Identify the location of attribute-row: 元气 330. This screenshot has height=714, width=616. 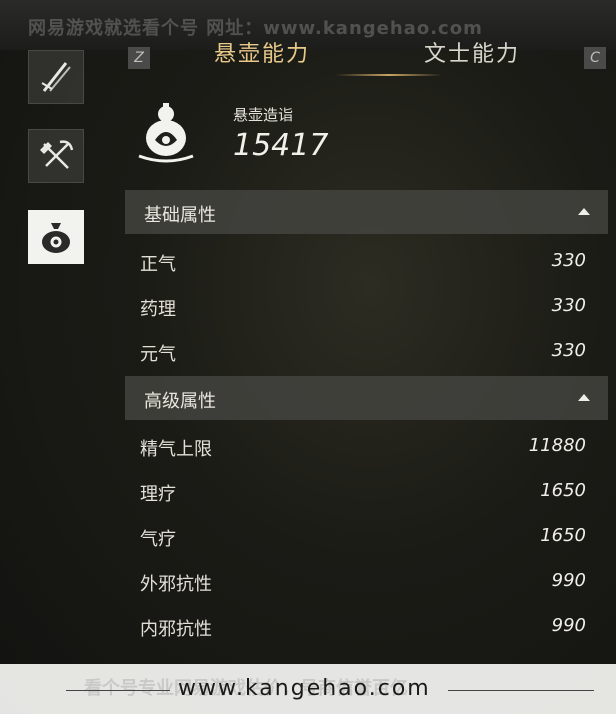
(366, 352).